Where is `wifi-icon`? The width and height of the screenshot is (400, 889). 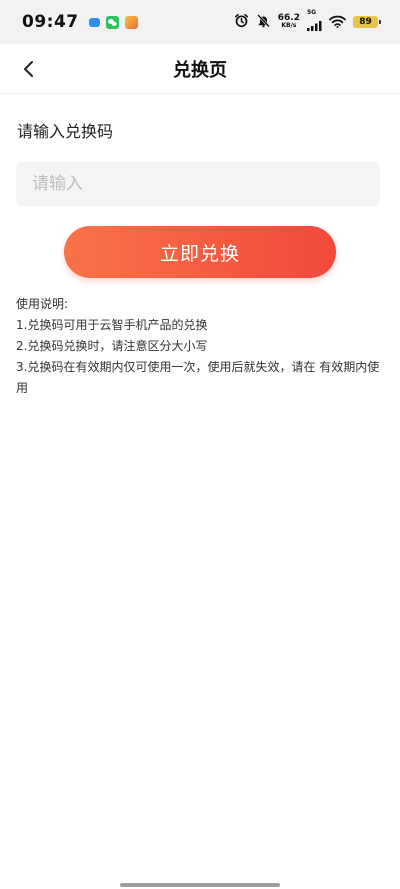
wifi-icon is located at coordinates (337, 22).